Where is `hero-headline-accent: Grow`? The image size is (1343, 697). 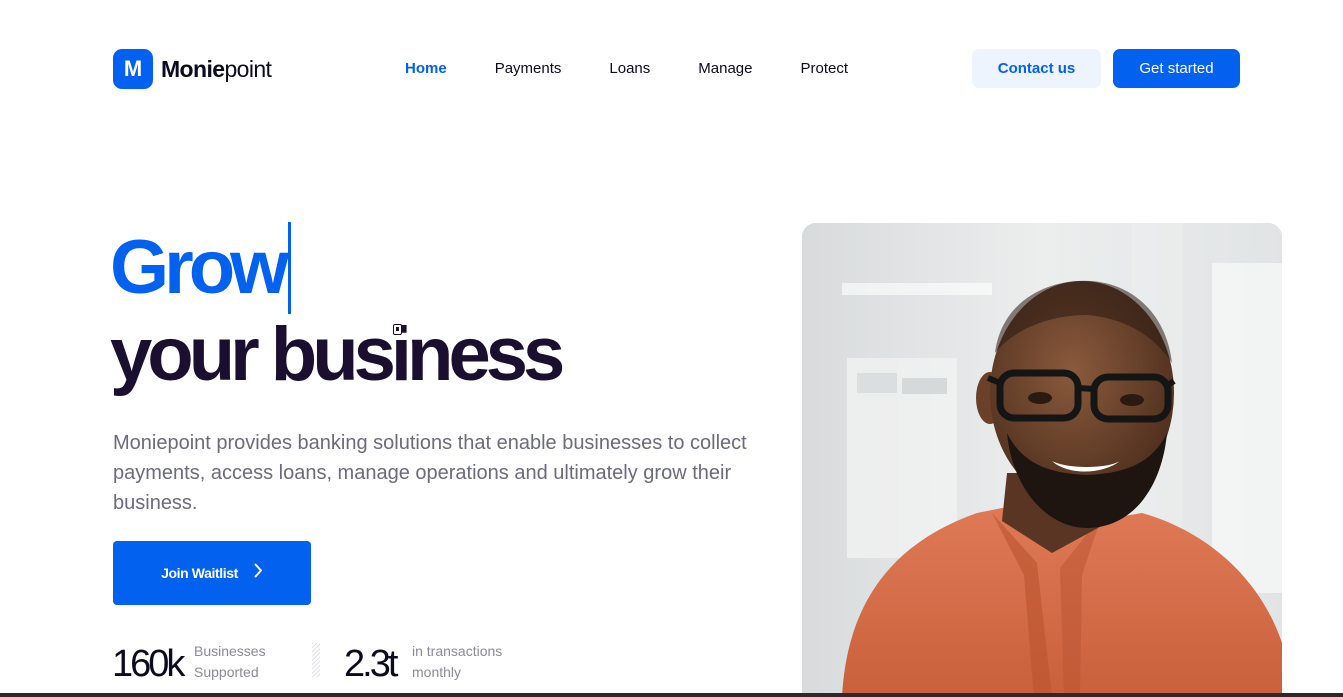
hero-headline-accent: Grow is located at coordinates (199, 267).